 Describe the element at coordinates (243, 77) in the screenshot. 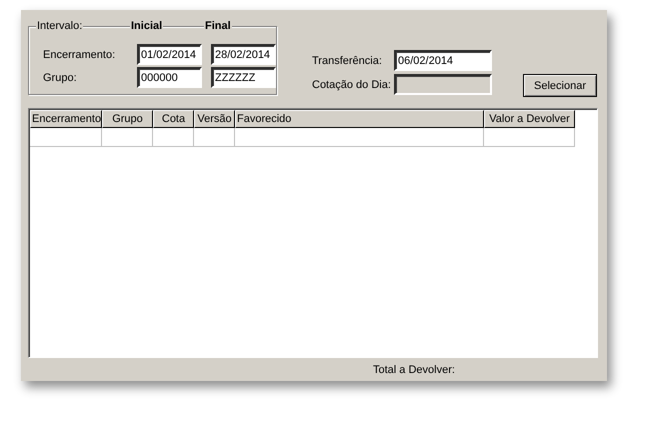

I see `input-field: ZZZZZZ` at that location.